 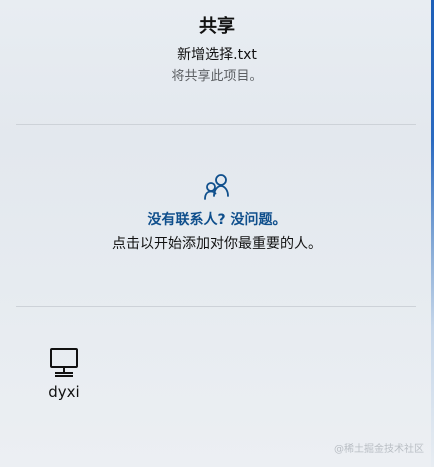 I want to click on people-icon, so click(x=217, y=187).